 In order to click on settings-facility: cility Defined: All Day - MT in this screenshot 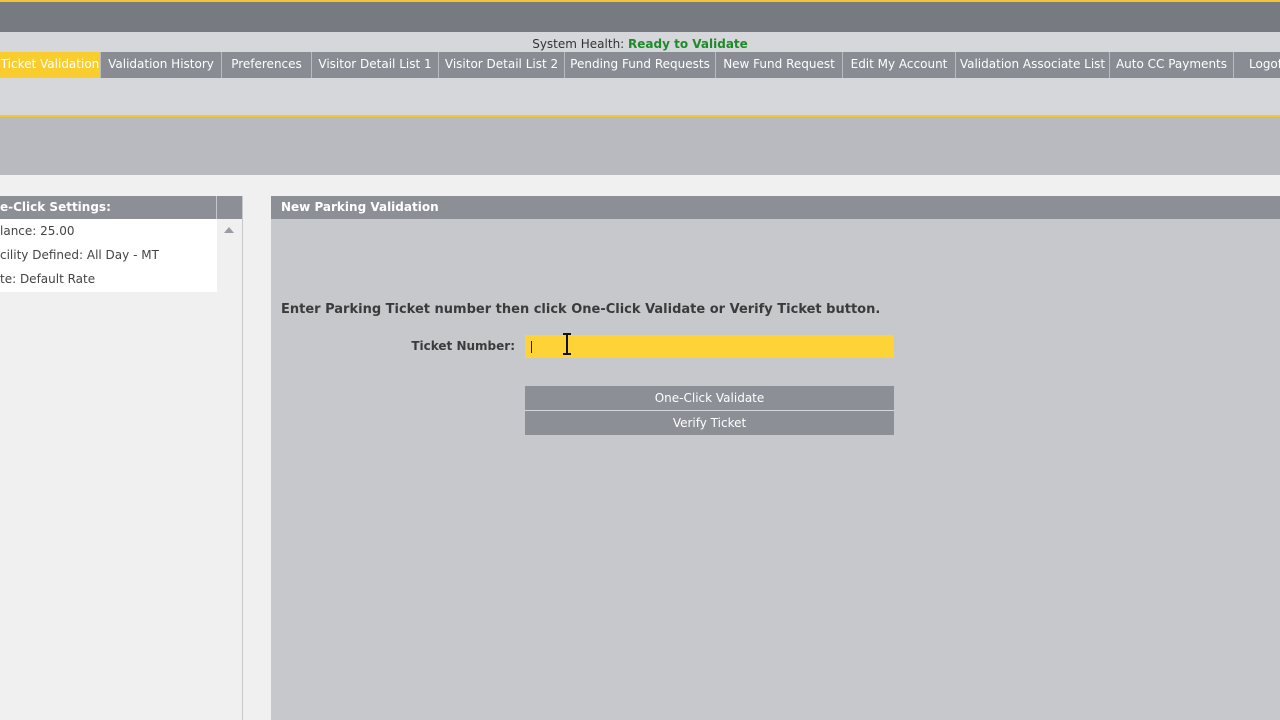, I will do `click(79, 255)`.